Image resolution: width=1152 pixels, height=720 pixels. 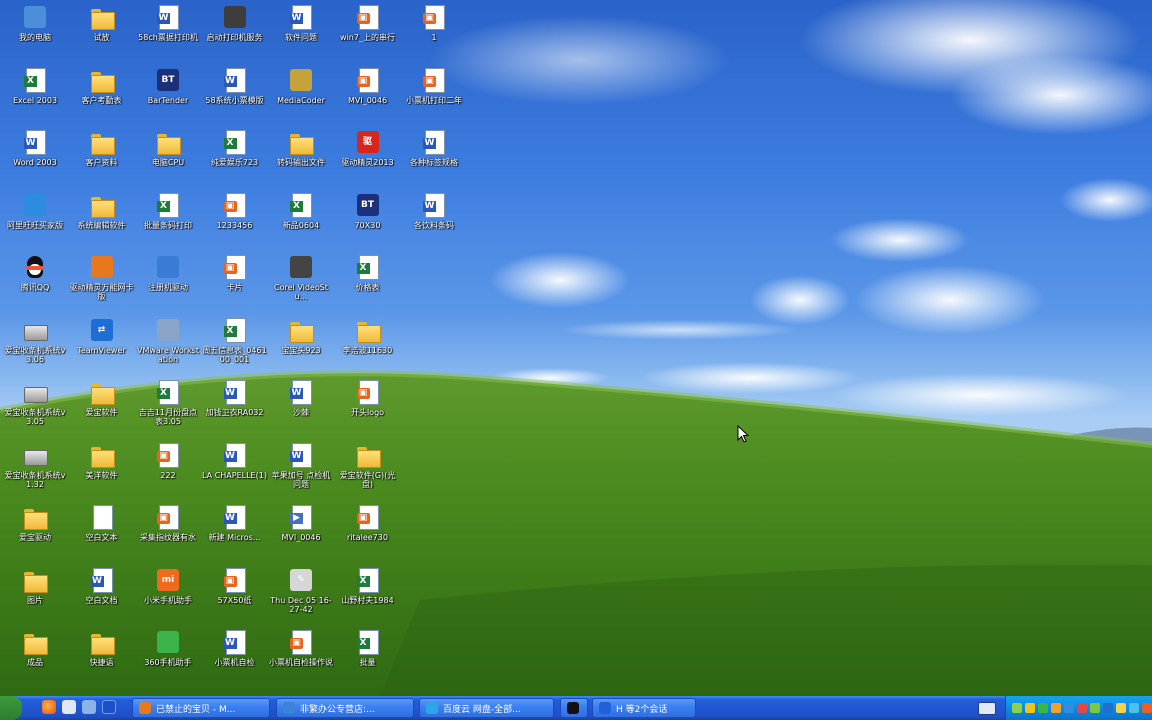 I want to click on desktop-icon: 快捷语, so click(x=102, y=657).